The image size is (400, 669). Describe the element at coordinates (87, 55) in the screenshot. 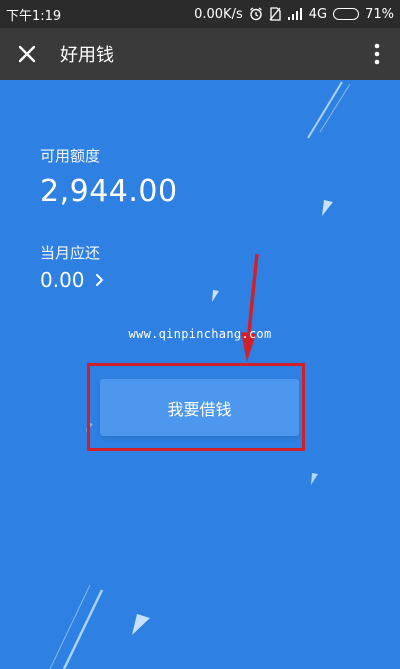

I see `page-title: 好用钱` at that location.